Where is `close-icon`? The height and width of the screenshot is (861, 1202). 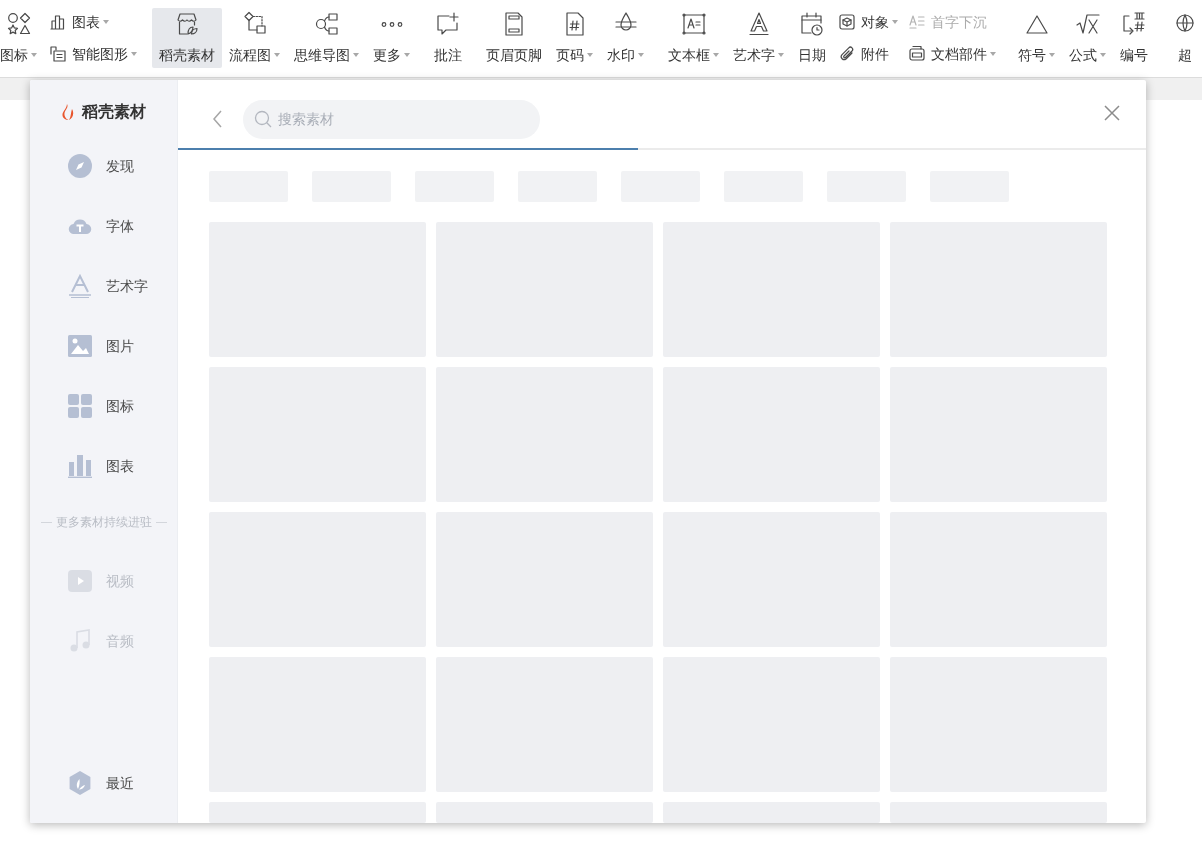
close-icon is located at coordinates (1112, 113).